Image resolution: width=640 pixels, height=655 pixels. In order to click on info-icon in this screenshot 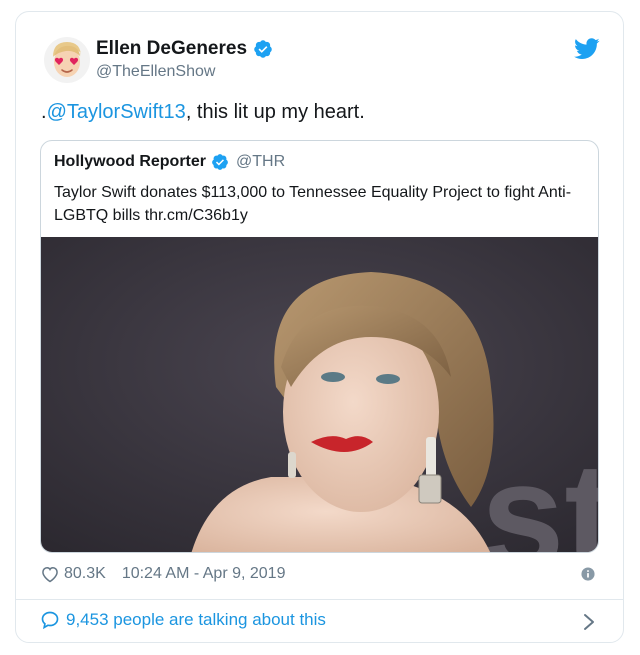, I will do `click(588, 574)`.